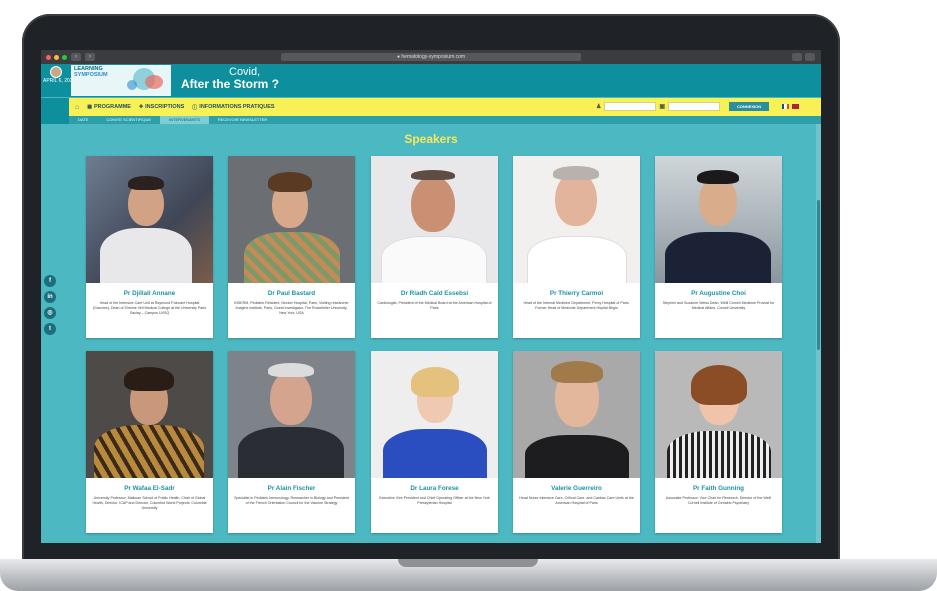 The width and height of the screenshot is (937, 591). What do you see at coordinates (749, 106) in the screenshot?
I see `connect-button: CONNEXION` at bounding box center [749, 106].